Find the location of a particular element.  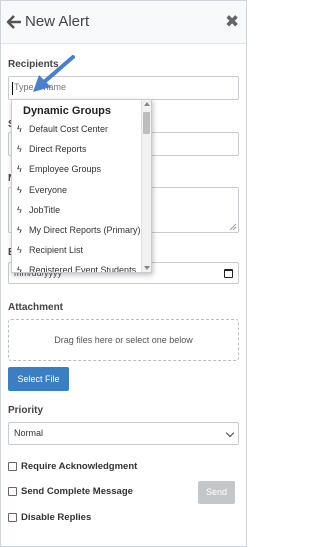

chevron-down-icon is located at coordinates (230, 433).